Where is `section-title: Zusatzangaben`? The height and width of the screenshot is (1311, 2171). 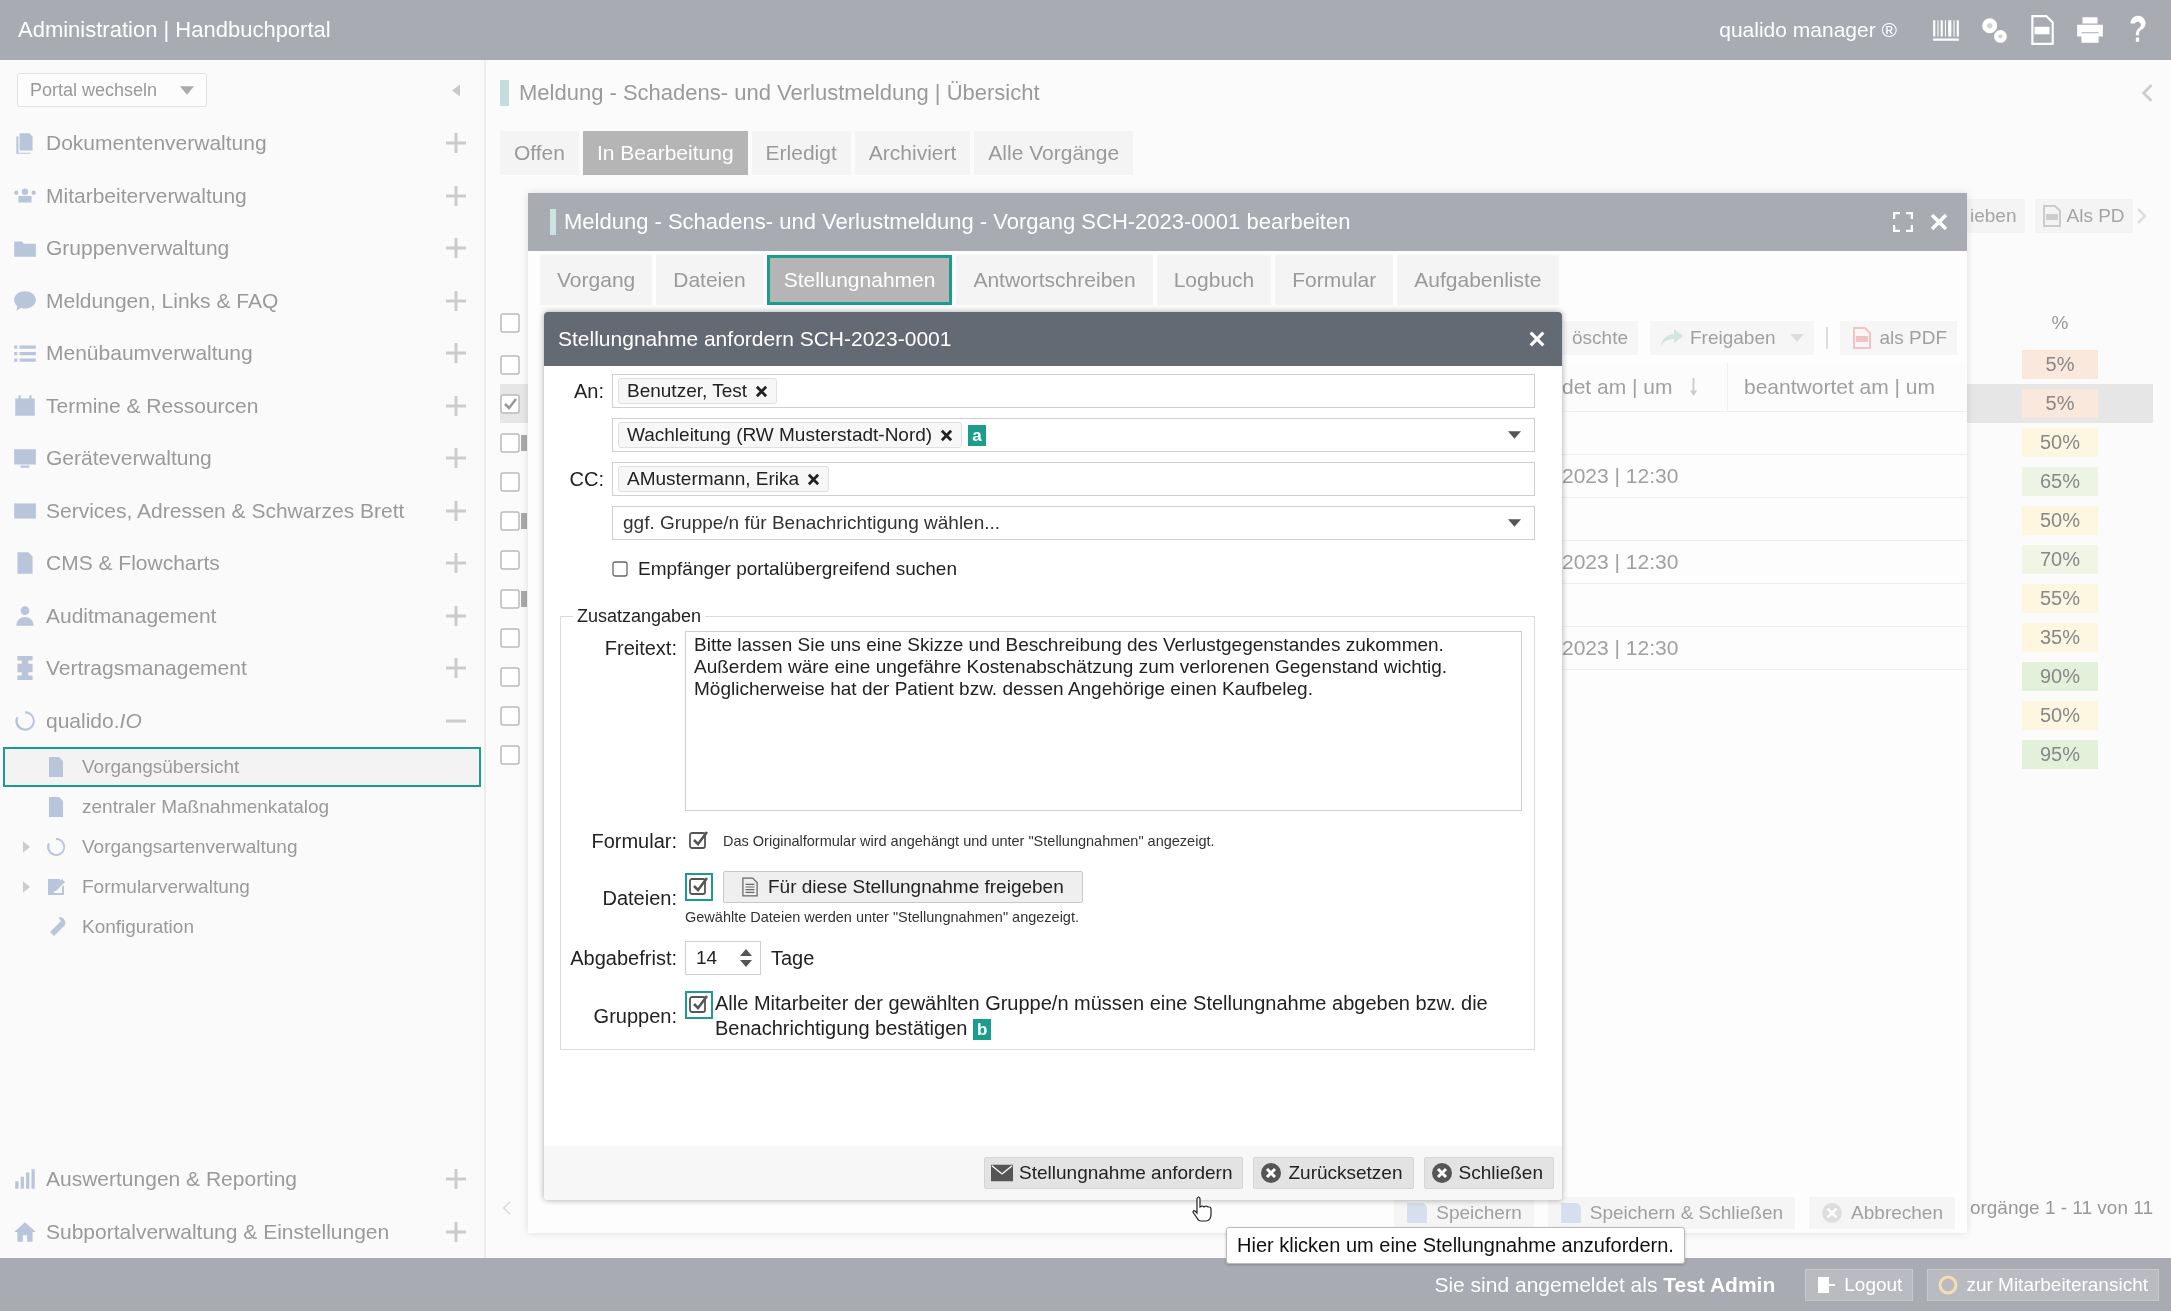 section-title: Zusatzangaben is located at coordinates (639, 616).